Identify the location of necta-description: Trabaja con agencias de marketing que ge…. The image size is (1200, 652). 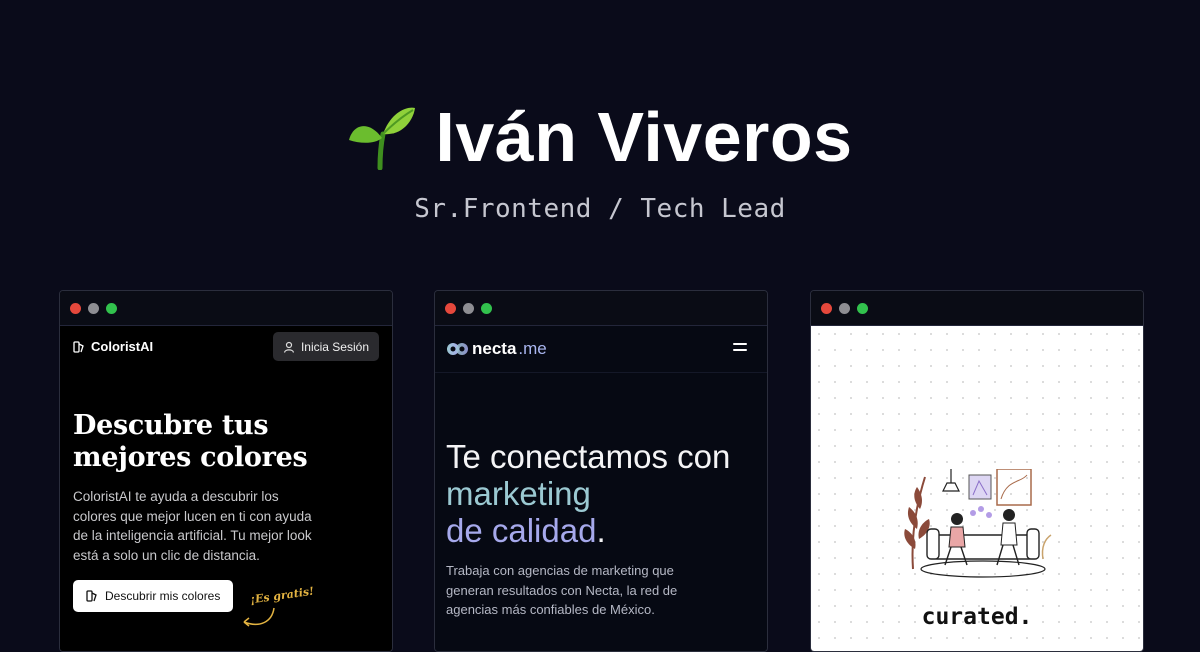
(562, 590).